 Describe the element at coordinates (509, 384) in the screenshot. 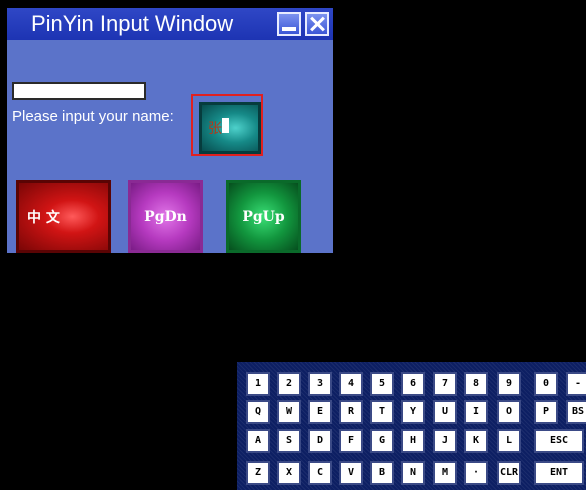

I see `key-9: 9` at that location.